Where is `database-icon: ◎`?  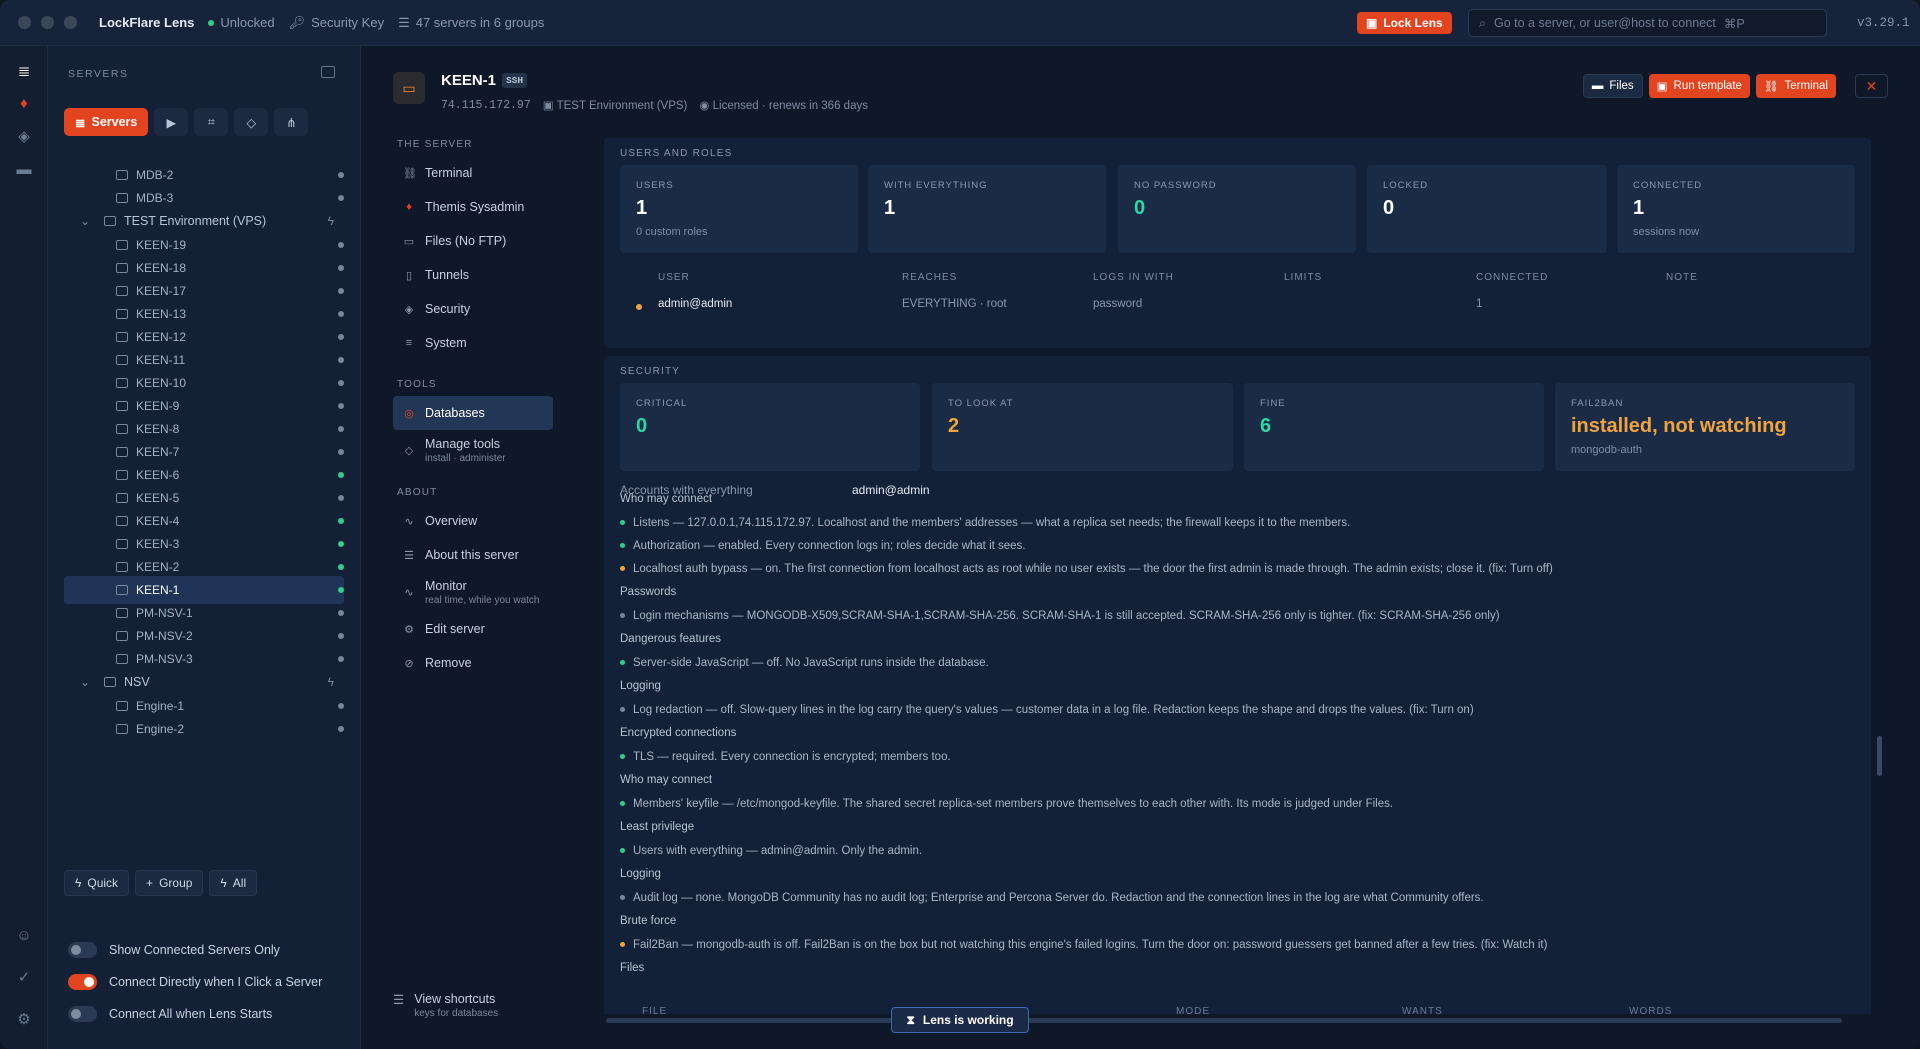 database-icon: ◎ is located at coordinates (409, 413).